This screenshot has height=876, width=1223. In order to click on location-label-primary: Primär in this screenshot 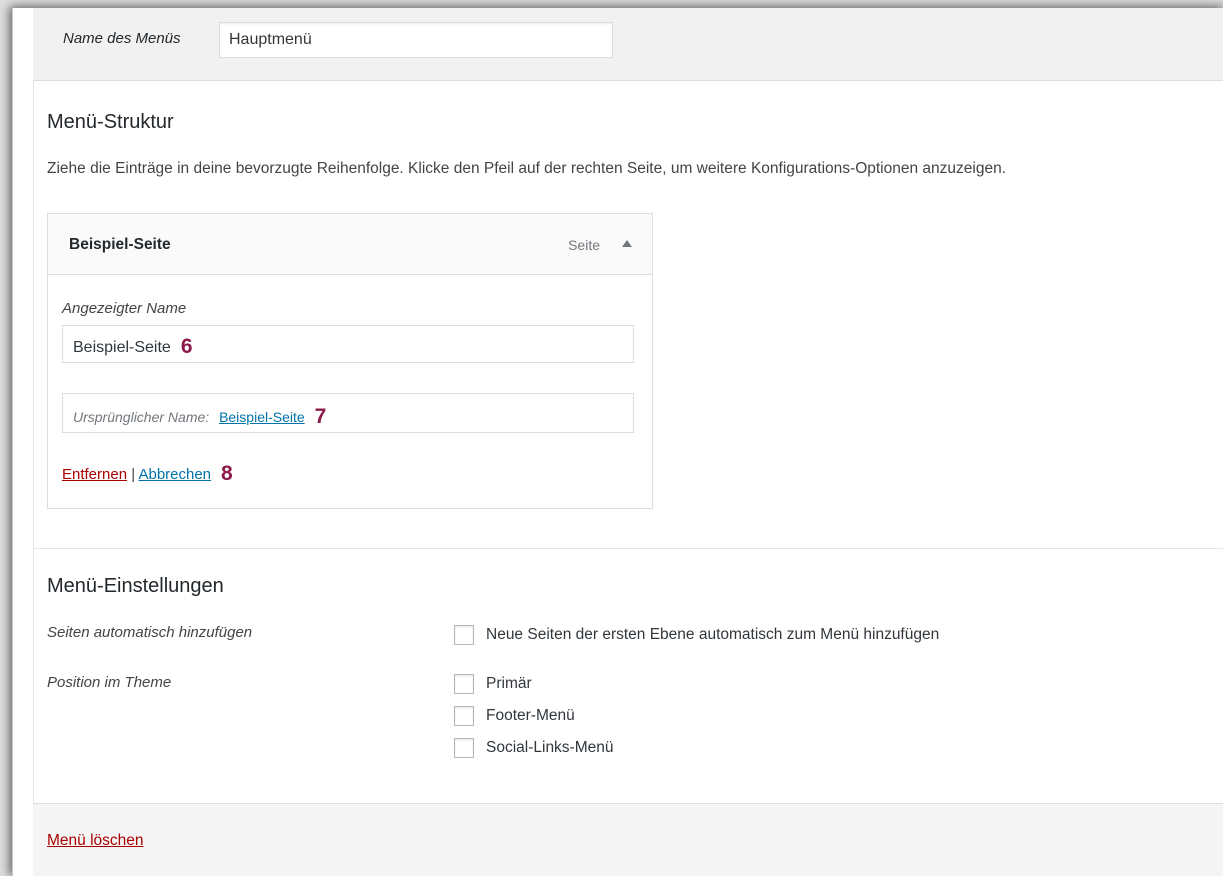, I will do `click(509, 683)`.